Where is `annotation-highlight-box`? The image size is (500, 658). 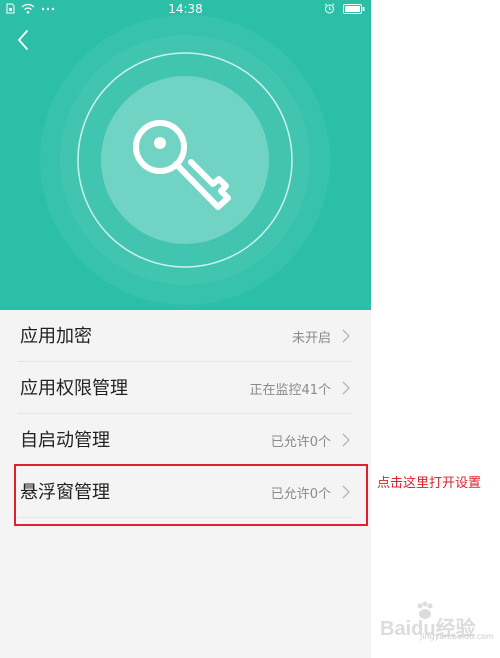 annotation-highlight-box is located at coordinates (191, 495).